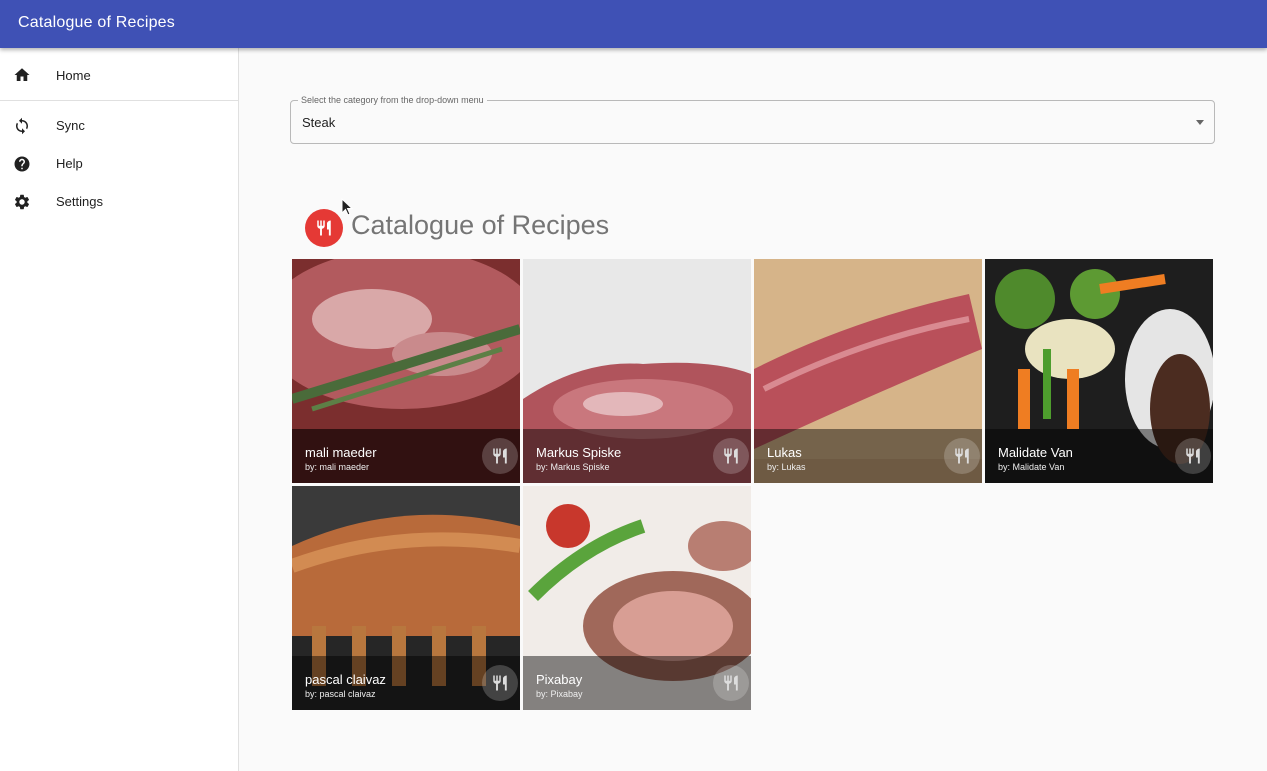  I want to click on tile-title: Malidate Van, so click(1035, 452).